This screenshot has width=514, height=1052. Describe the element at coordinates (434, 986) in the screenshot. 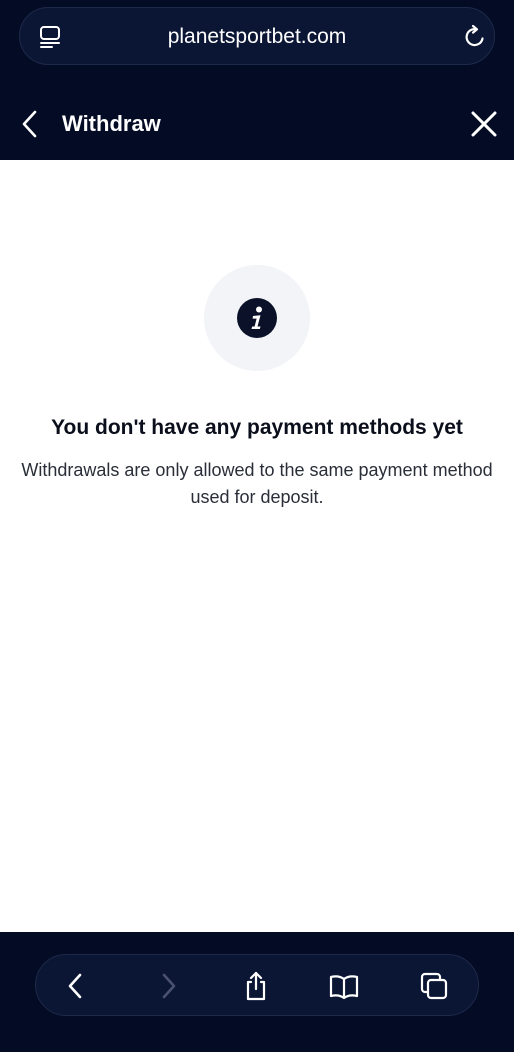

I see `tabs-icon` at that location.